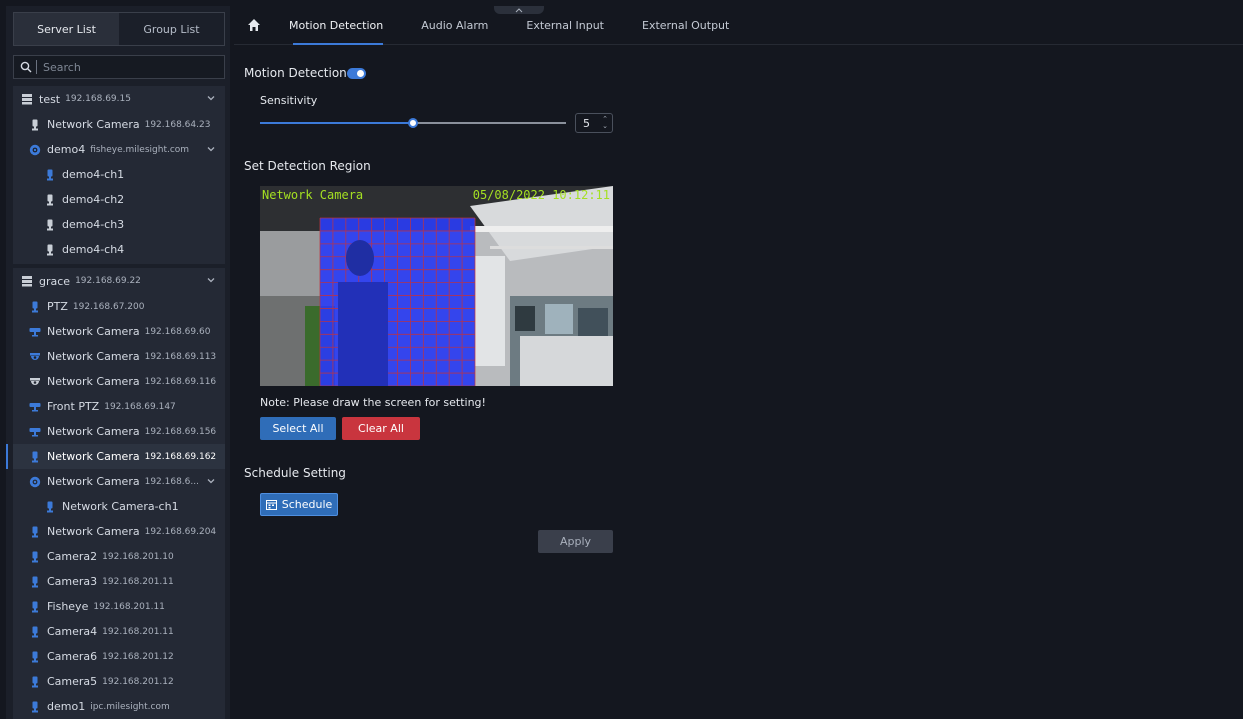 This screenshot has width=1243, height=719. Describe the element at coordinates (72, 631) in the screenshot. I see `device-name: Camera4` at that location.